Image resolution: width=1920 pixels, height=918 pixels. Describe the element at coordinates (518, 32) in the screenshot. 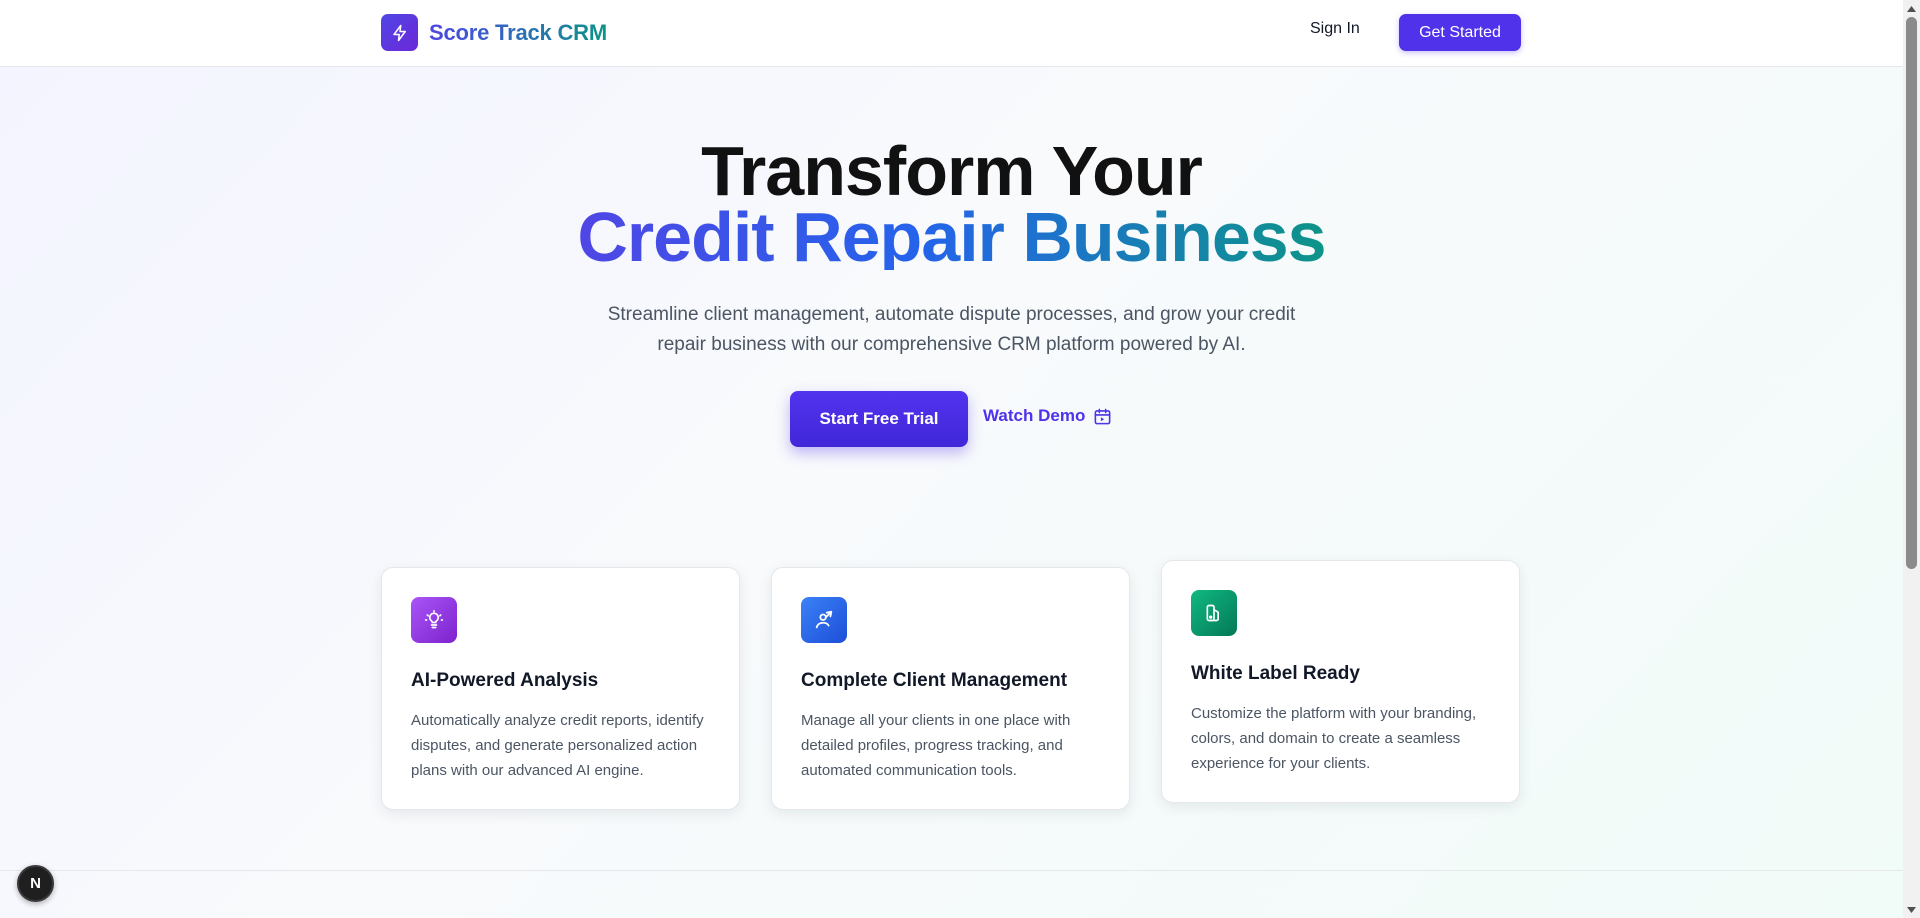

I see `brand-name: Score Track CRM` at that location.